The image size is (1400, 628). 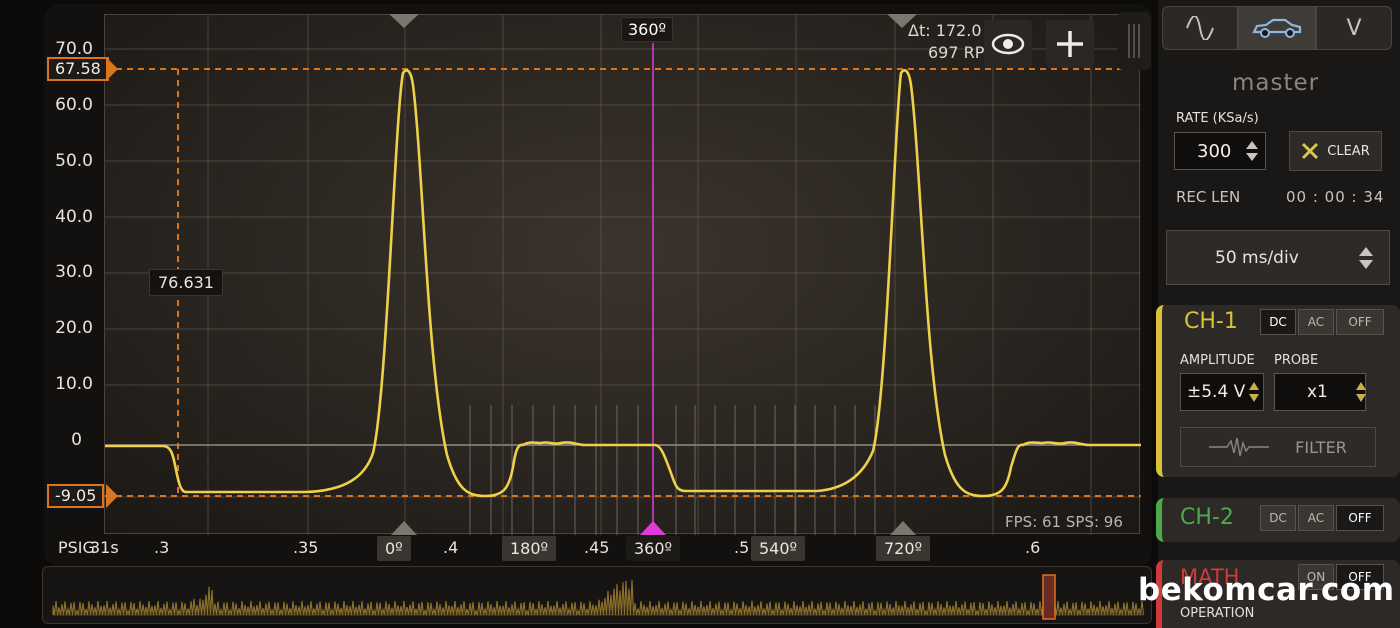 What do you see at coordinates (74, 49) in the screenshot?
I see `y-tick-70: 70.0` at bounding box center [74, 49].